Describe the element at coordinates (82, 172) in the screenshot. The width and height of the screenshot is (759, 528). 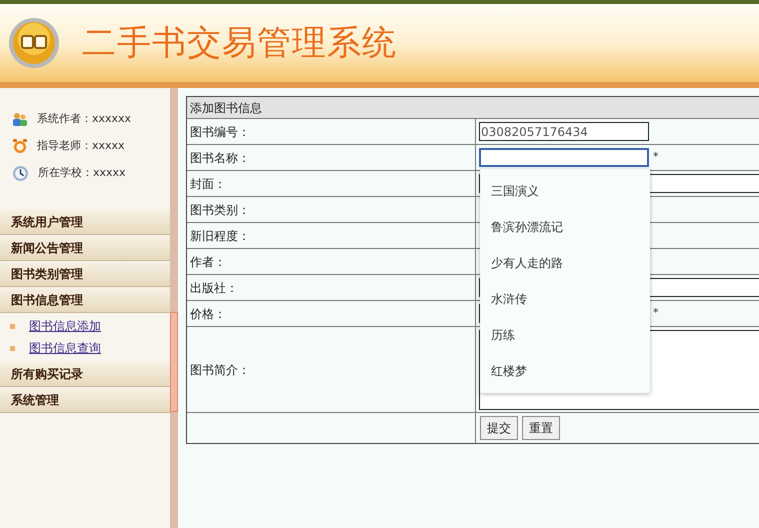
I see `info-text: 所在学校：xxxxx` at that location.